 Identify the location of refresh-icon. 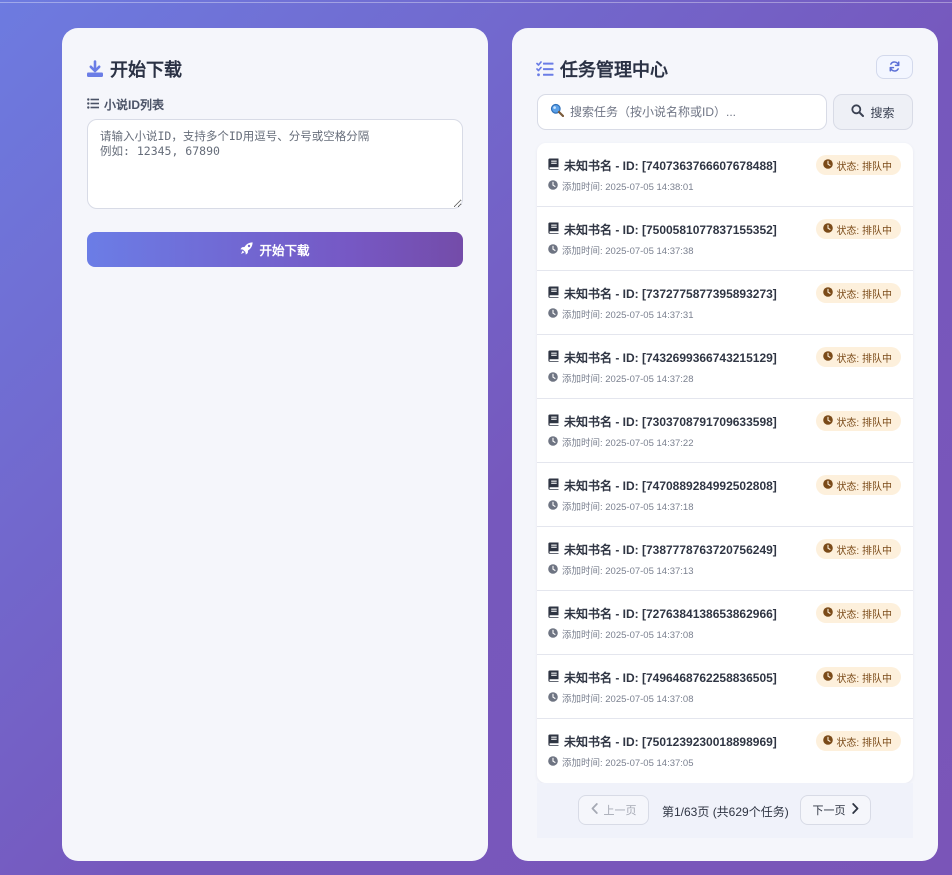
(894, 67).